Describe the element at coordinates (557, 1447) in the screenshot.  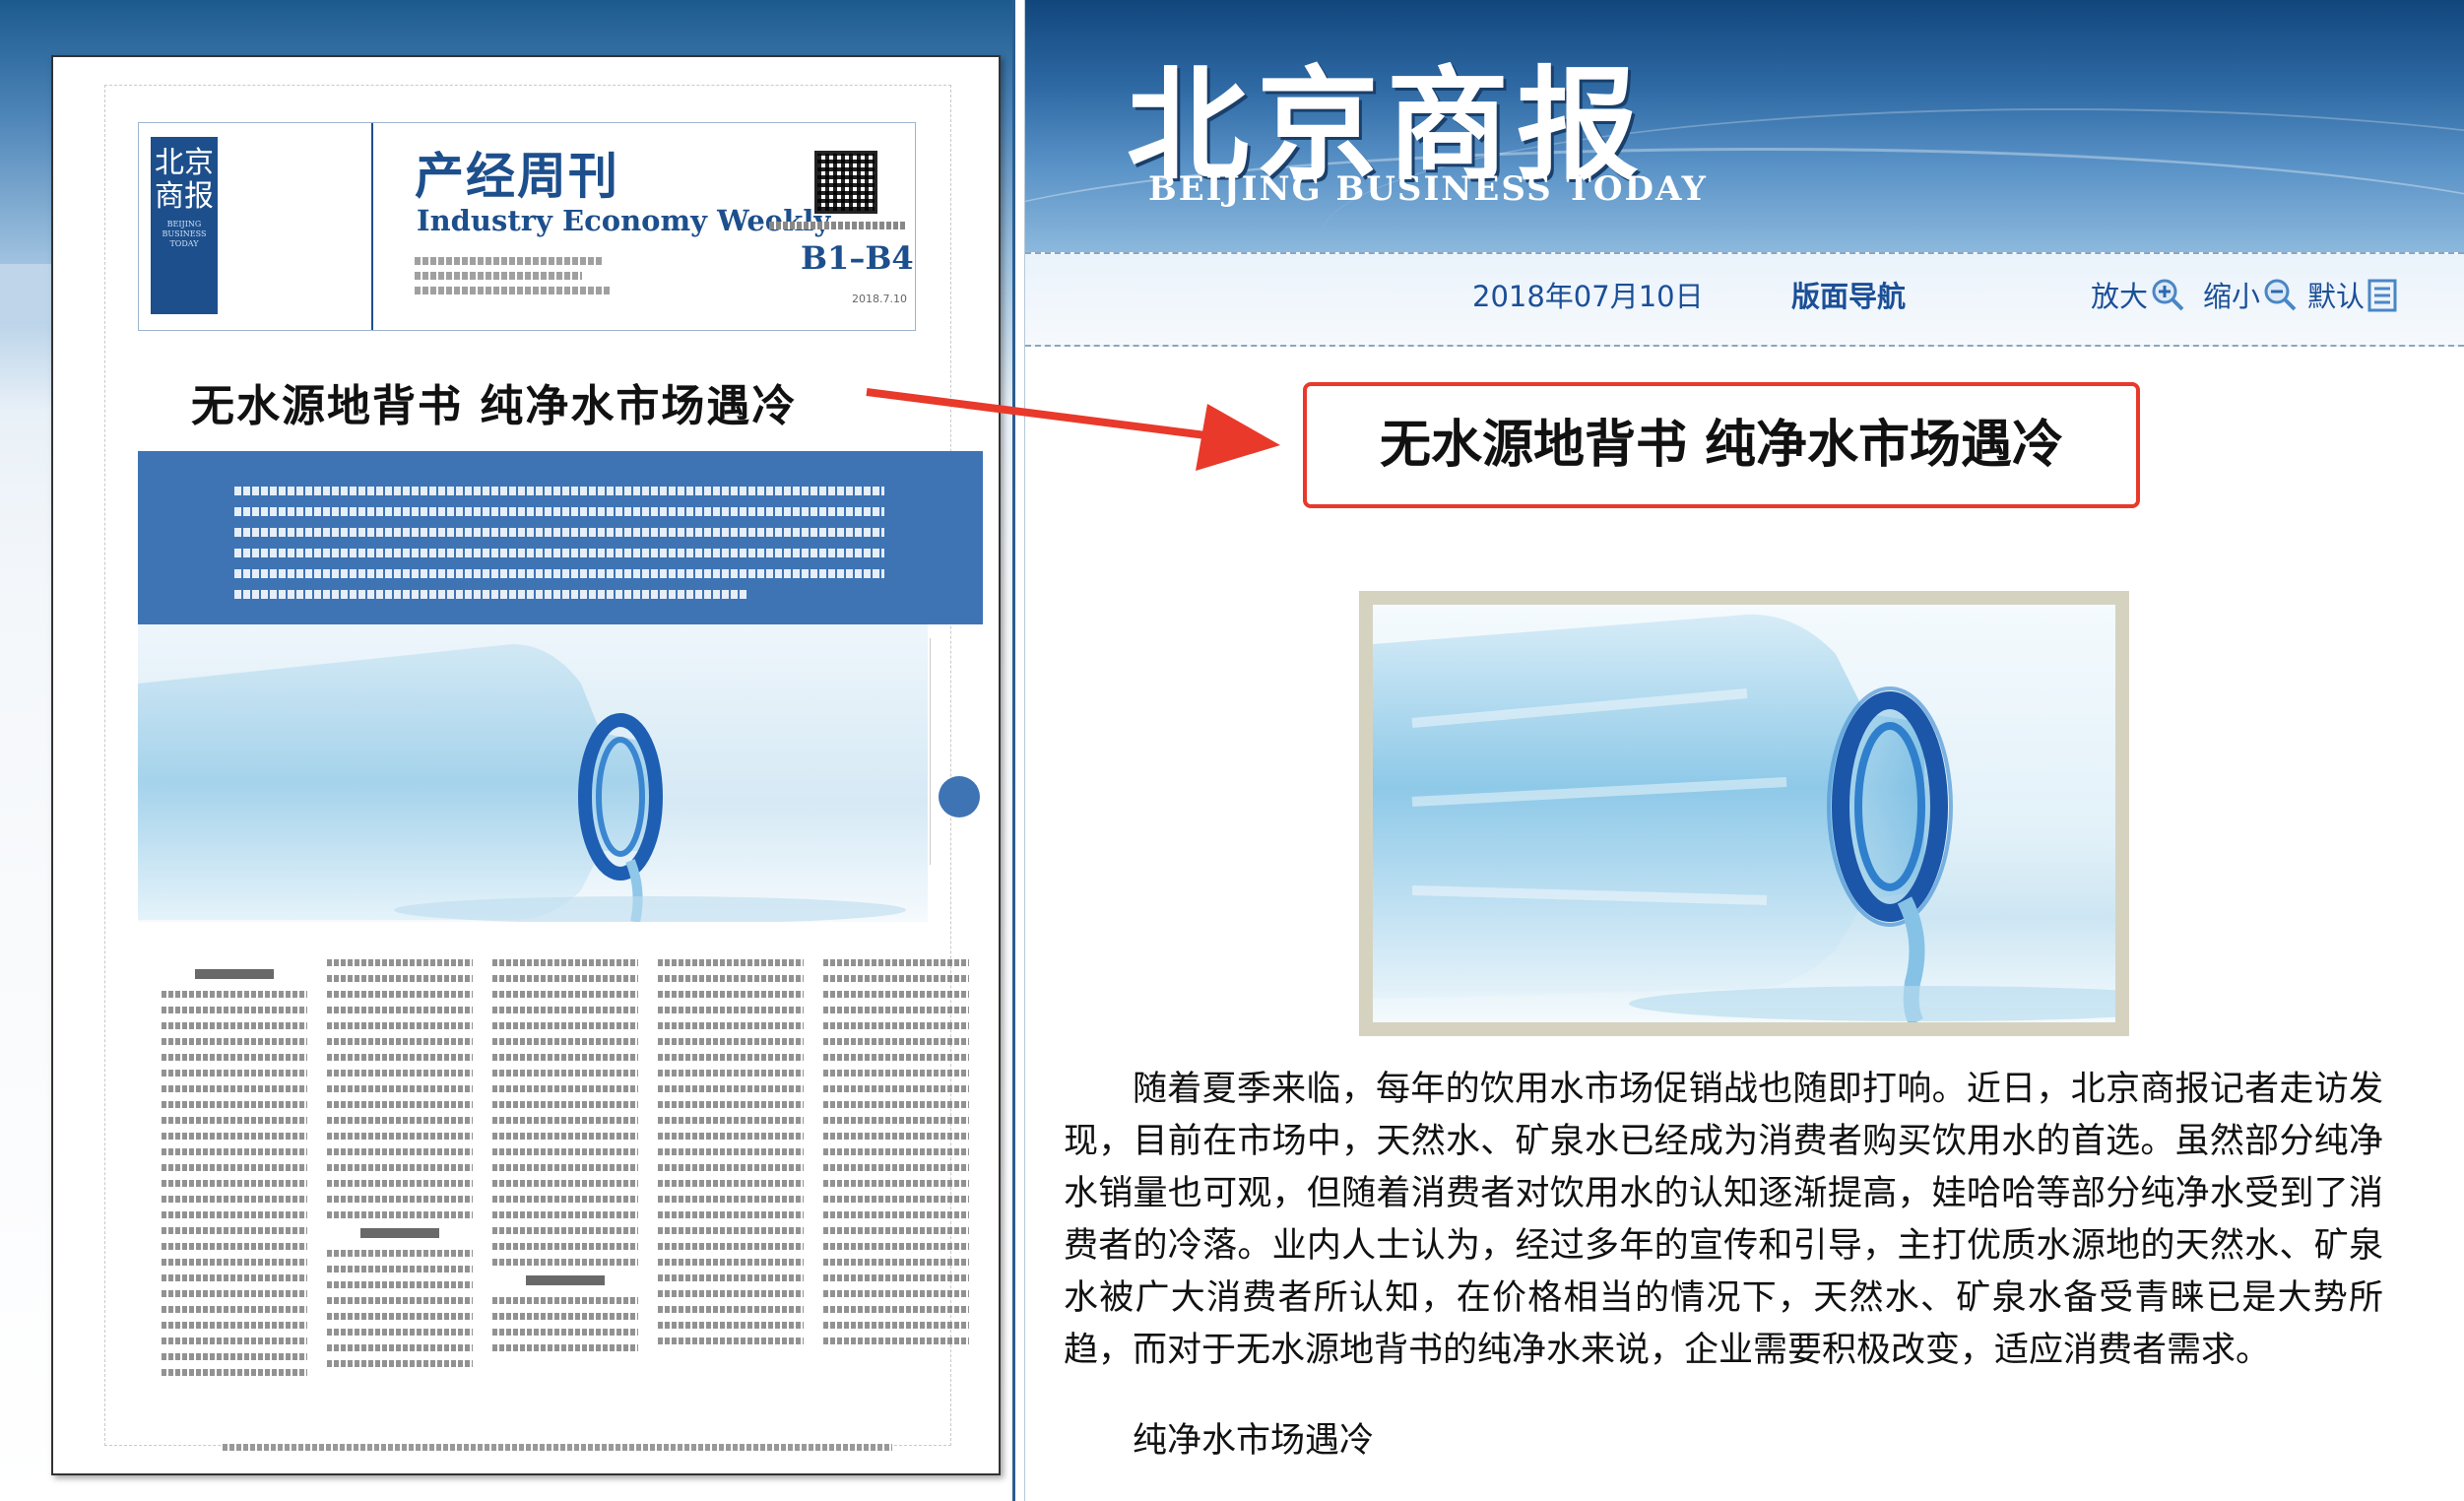
I see `paper-footer` at that location.